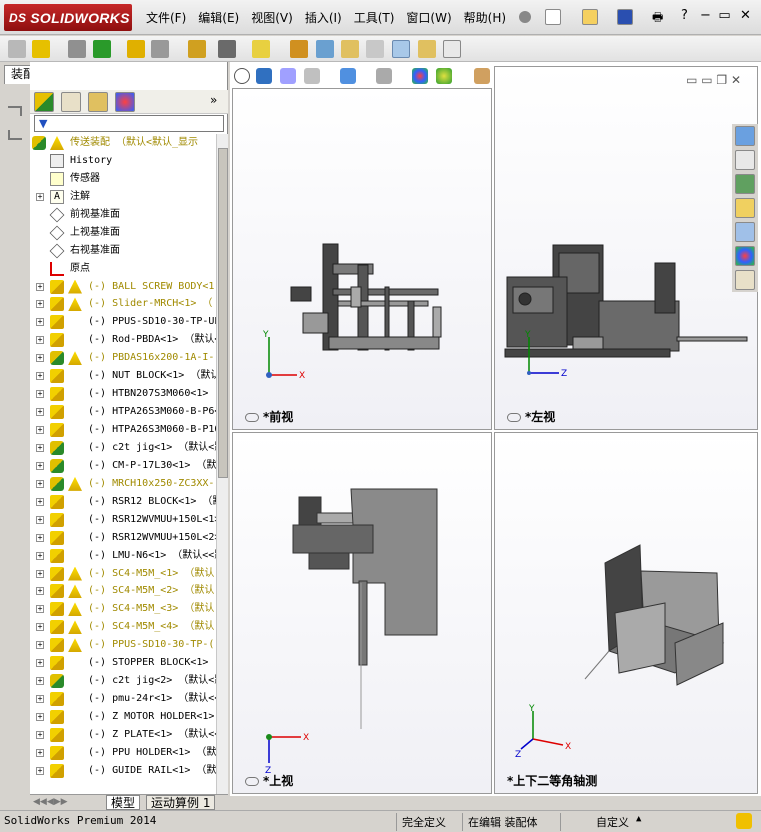 Image resolution: width=761 pixels, height=832 pixels. I want to click on new-motion-study-icon, so click(299, 49).